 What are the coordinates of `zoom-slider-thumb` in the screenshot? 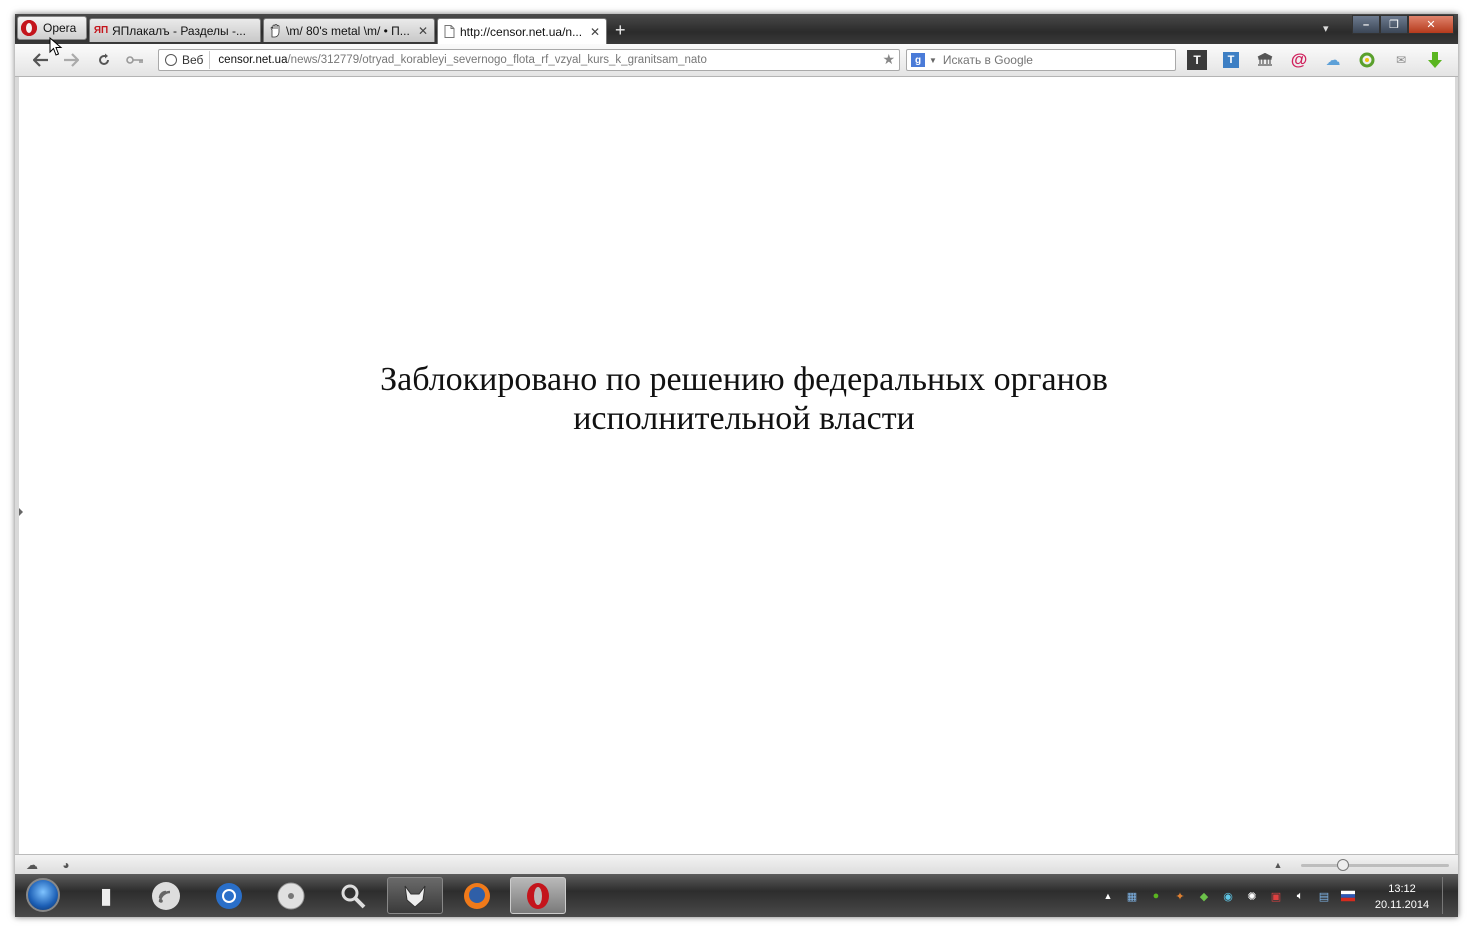 It's located at (1343, 865).